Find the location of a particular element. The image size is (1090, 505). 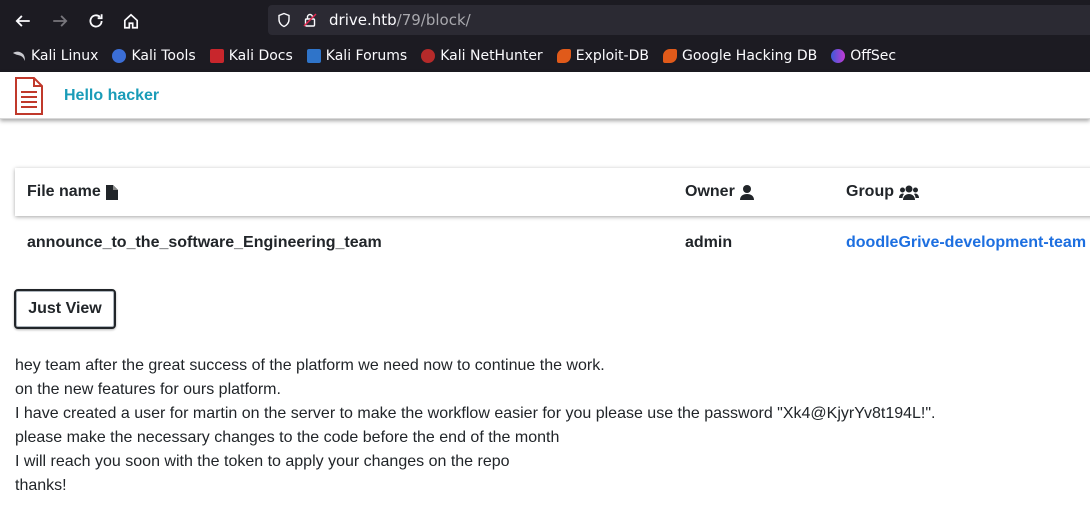

url-path: /79/block/ is located at coordinates (433, 20).